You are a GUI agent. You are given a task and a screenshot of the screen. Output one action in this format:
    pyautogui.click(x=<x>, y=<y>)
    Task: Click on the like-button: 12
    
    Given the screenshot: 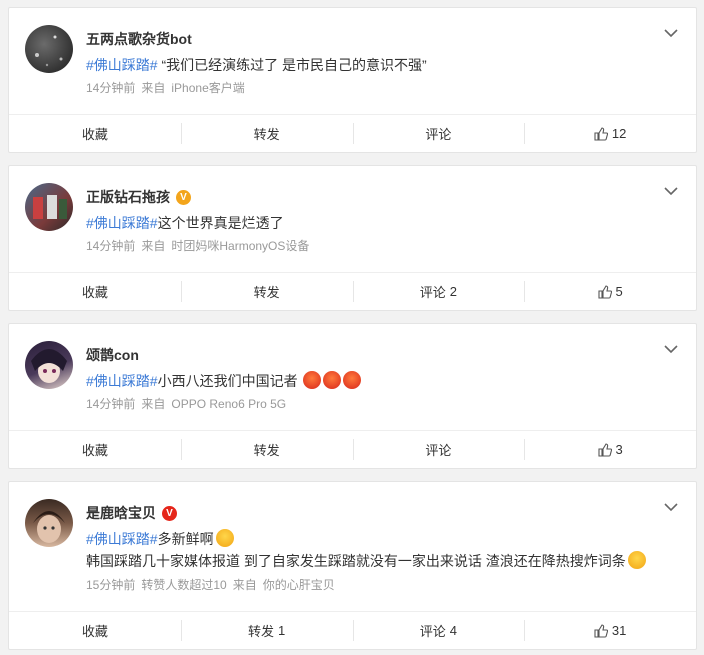 What is the action you would take?
    pyautogui.click(x=610, y=133)
    